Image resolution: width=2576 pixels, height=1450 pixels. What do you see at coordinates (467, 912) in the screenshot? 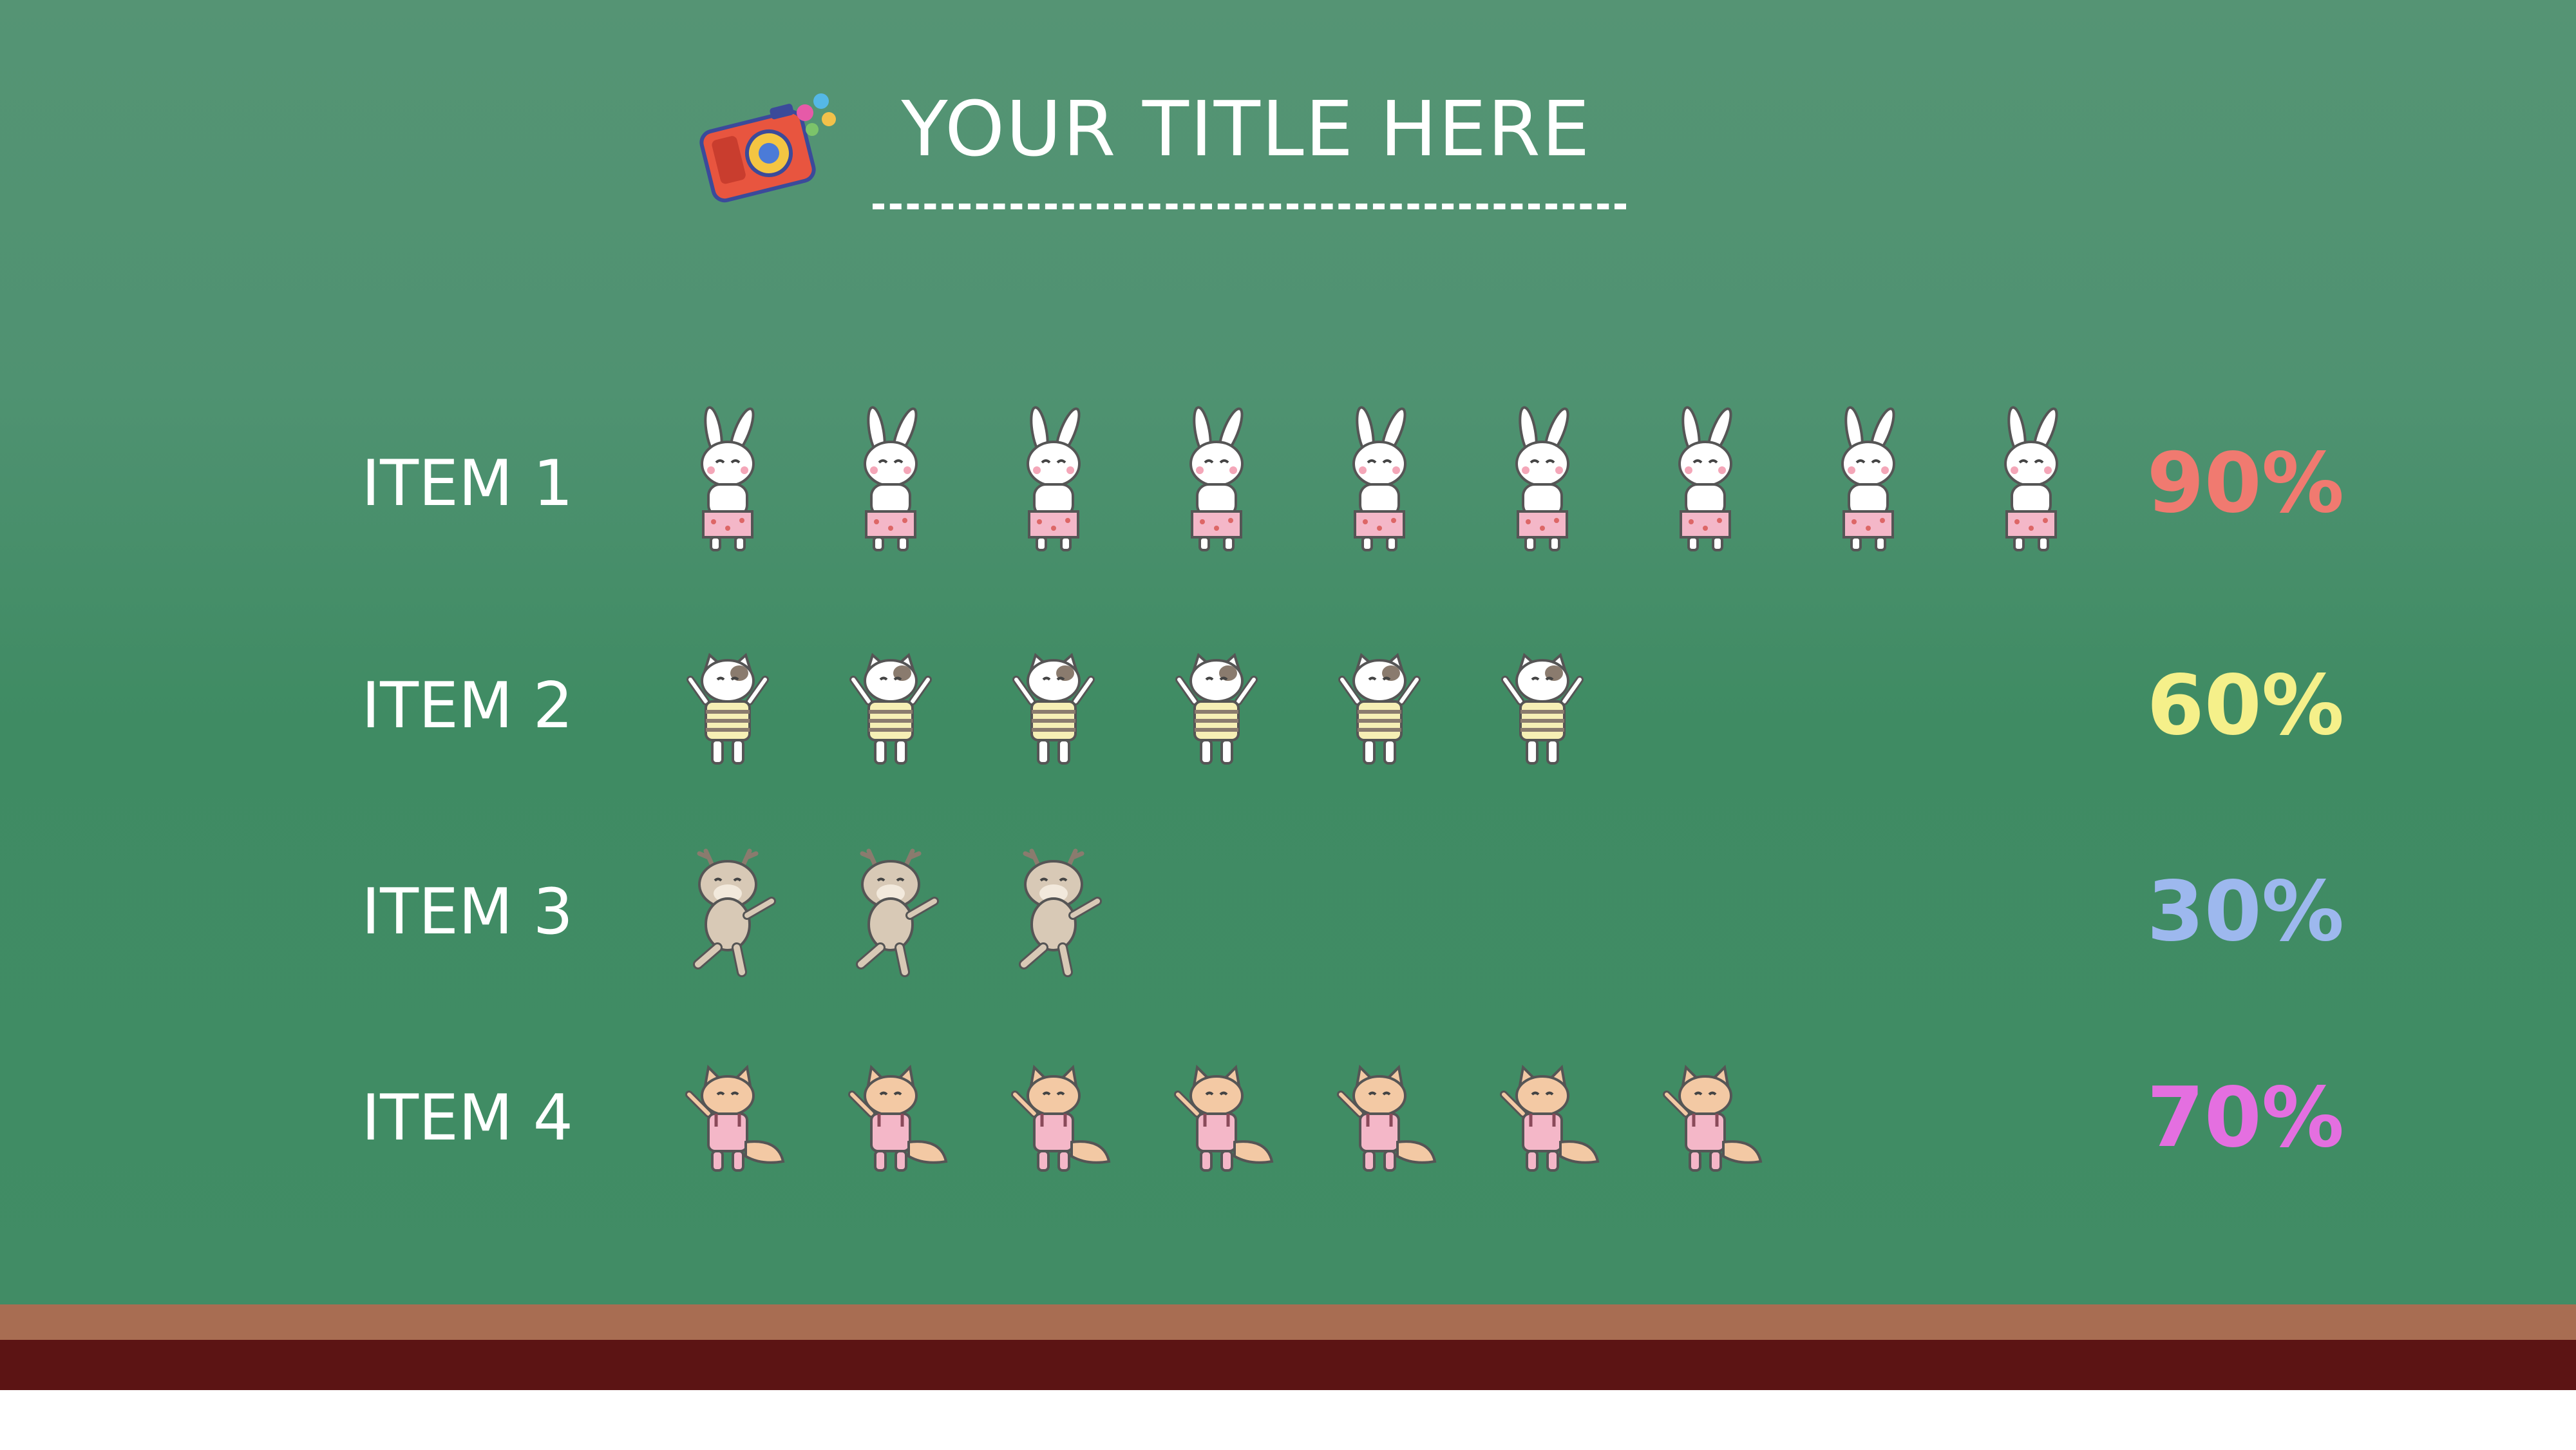
I see `category-label: ITEM 3` at bounding box center [467, 912].